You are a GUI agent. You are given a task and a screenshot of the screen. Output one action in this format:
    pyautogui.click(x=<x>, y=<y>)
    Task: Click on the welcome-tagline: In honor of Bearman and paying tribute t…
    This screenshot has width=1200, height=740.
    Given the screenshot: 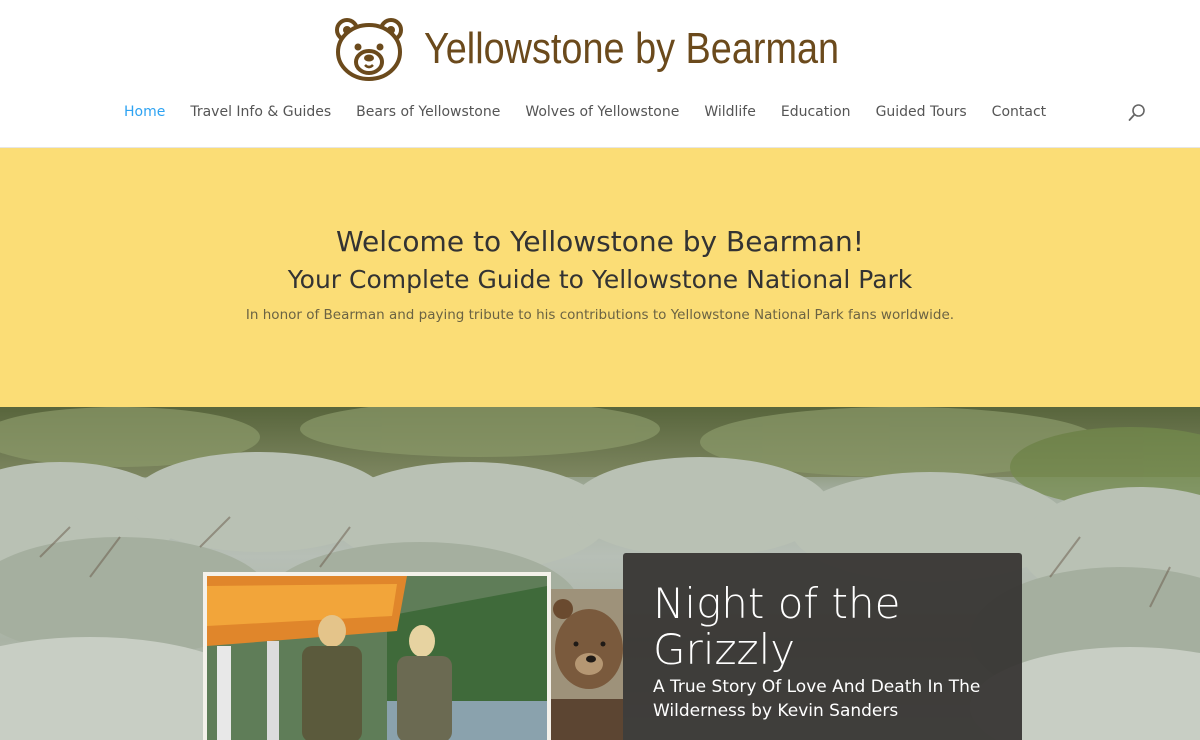 What is the action you would take?
    pyautogui.click(x=600, y=315)
    